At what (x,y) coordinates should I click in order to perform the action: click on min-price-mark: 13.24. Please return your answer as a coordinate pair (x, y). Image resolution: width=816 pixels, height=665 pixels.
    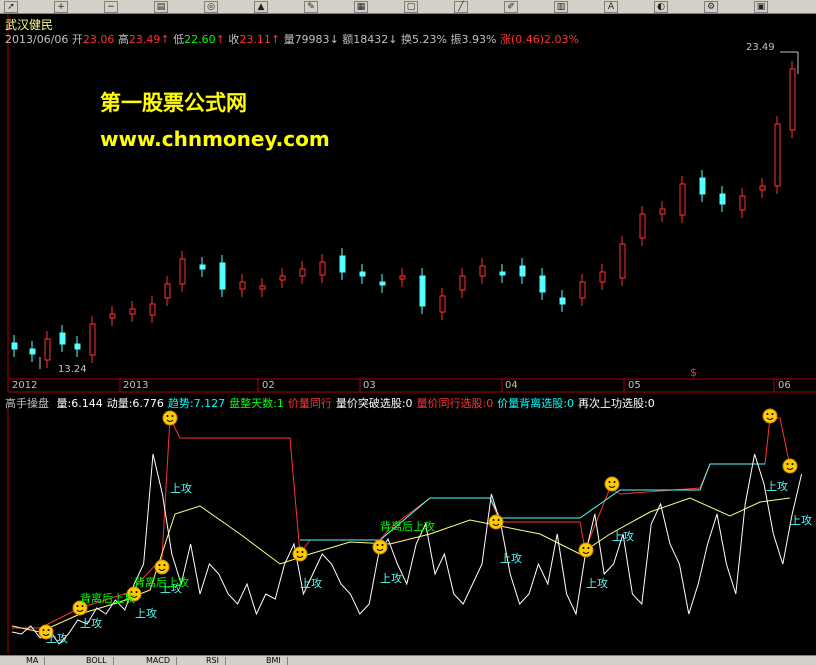
    Looking at the image, I should click on (72, 369).